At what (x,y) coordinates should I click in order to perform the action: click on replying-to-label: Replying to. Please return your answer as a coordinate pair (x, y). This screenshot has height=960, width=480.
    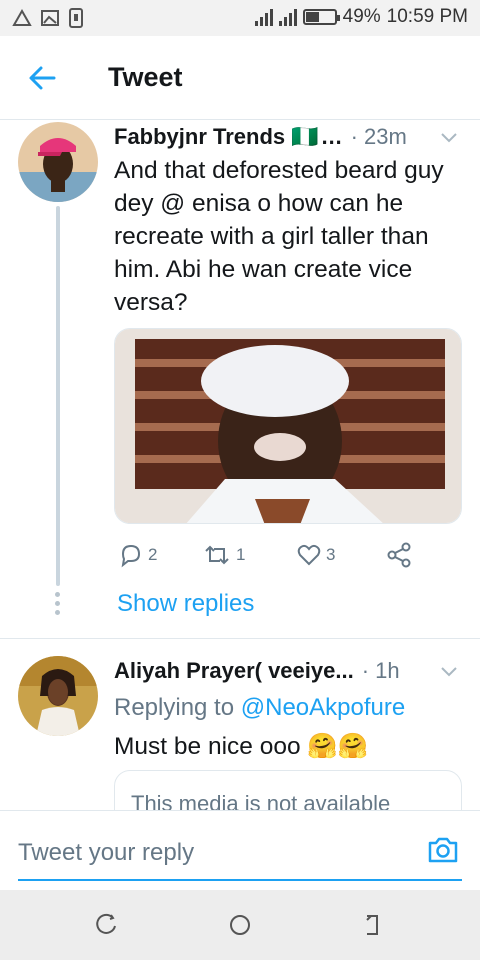
    Looking at the image, I should click on (174, 707).